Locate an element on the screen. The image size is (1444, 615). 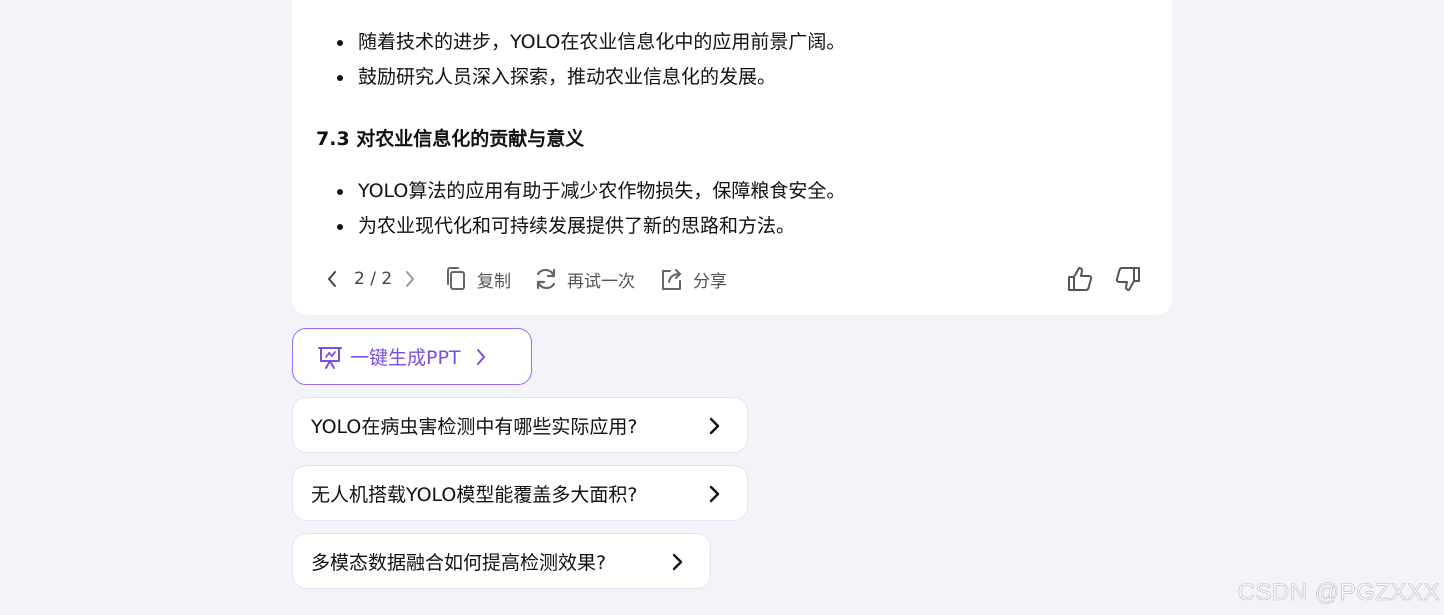
next-answer-button is located at coordinates (410, 279).